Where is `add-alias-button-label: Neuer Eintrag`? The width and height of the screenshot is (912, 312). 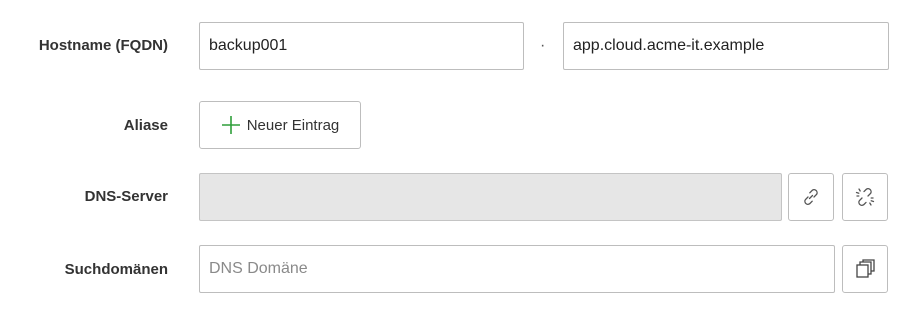
add-alias-button-label: Neuer Eintrag is located at coordinates (293, 125).